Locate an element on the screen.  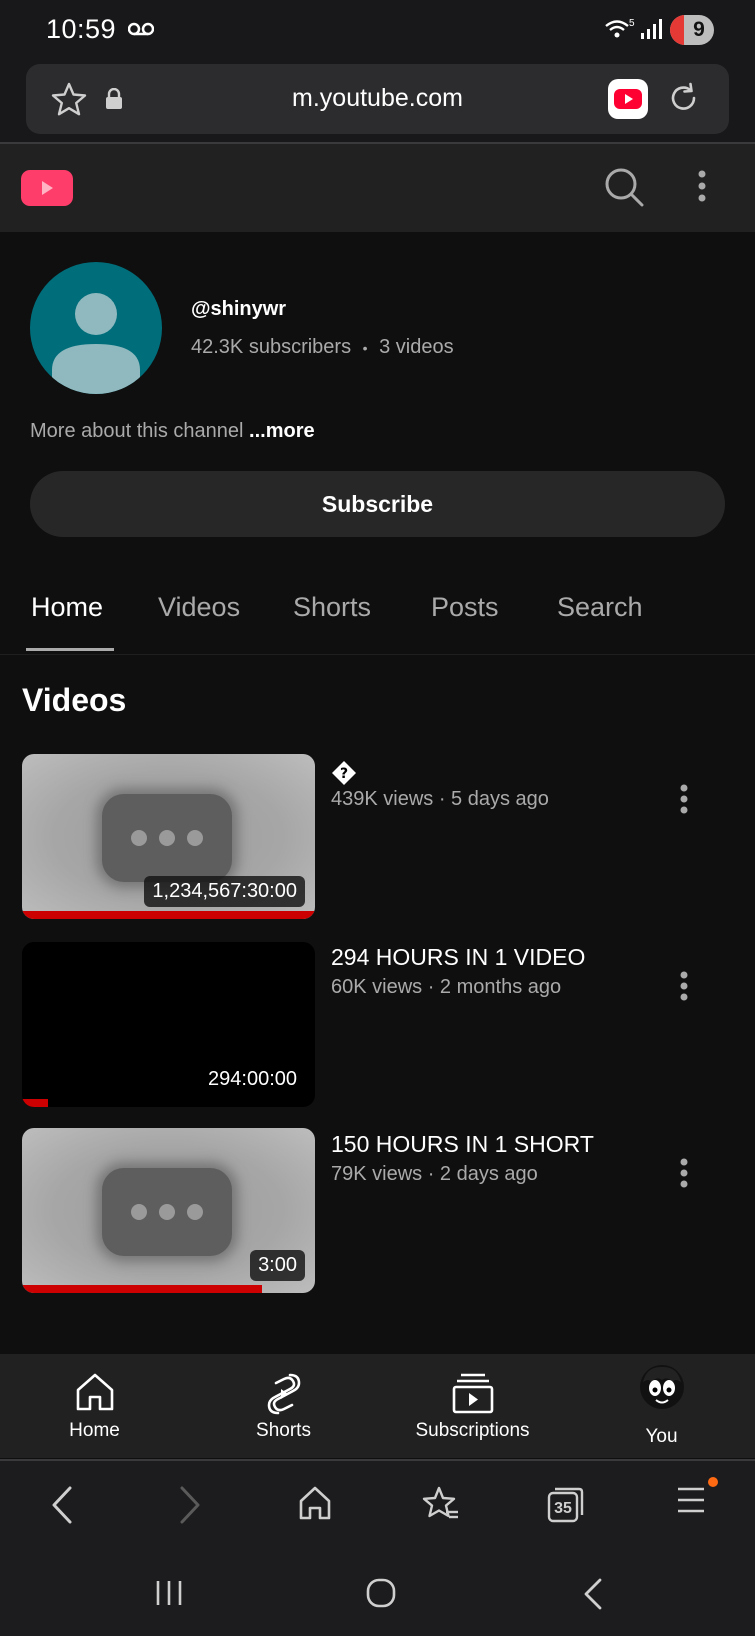
video-thumbnail: 3:00 is located at coordinates (168, 1210).